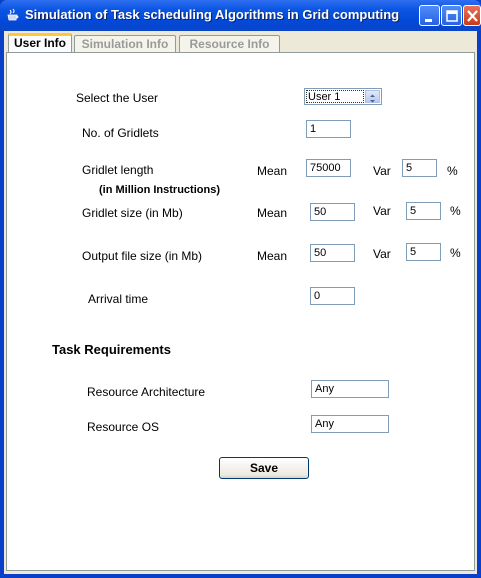 The height and width of the screenshot is (578, 481). I want to click on user-select: User 1, so click(343, 96).